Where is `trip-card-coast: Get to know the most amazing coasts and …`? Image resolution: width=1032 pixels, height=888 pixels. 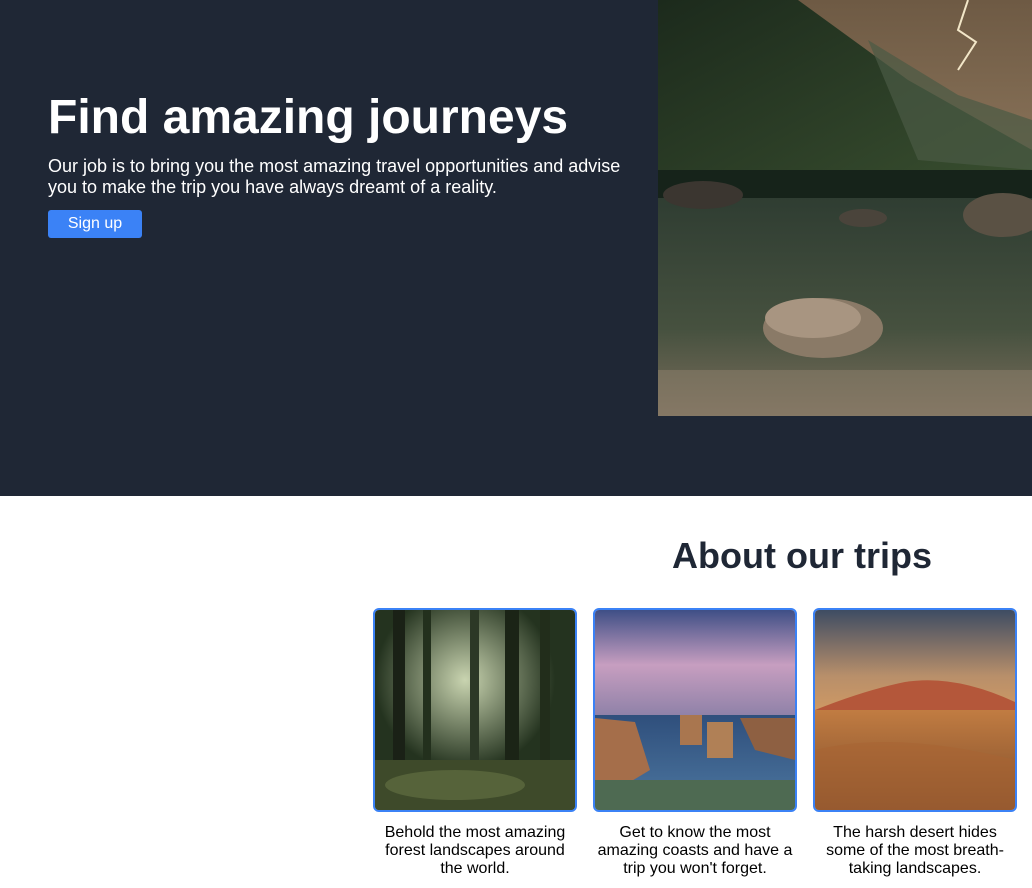
trip-card-coast: Get to know the most amazing coasts and … is located at coordinates (695, 743).